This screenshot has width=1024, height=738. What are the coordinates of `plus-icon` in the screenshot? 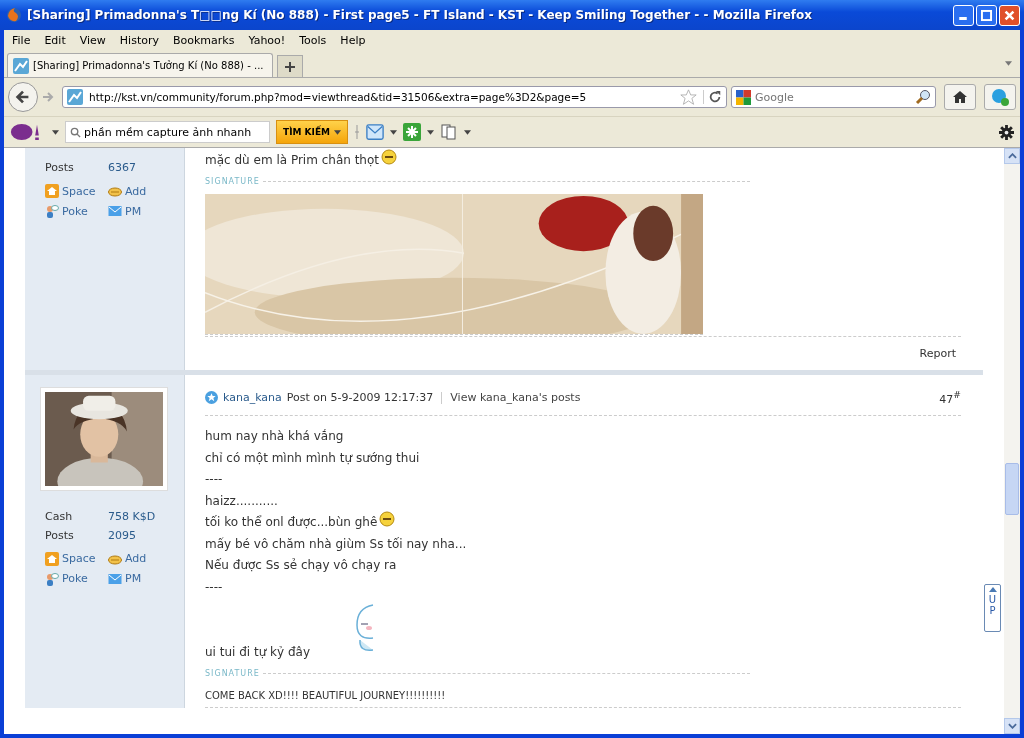 It's located at (290, 66).